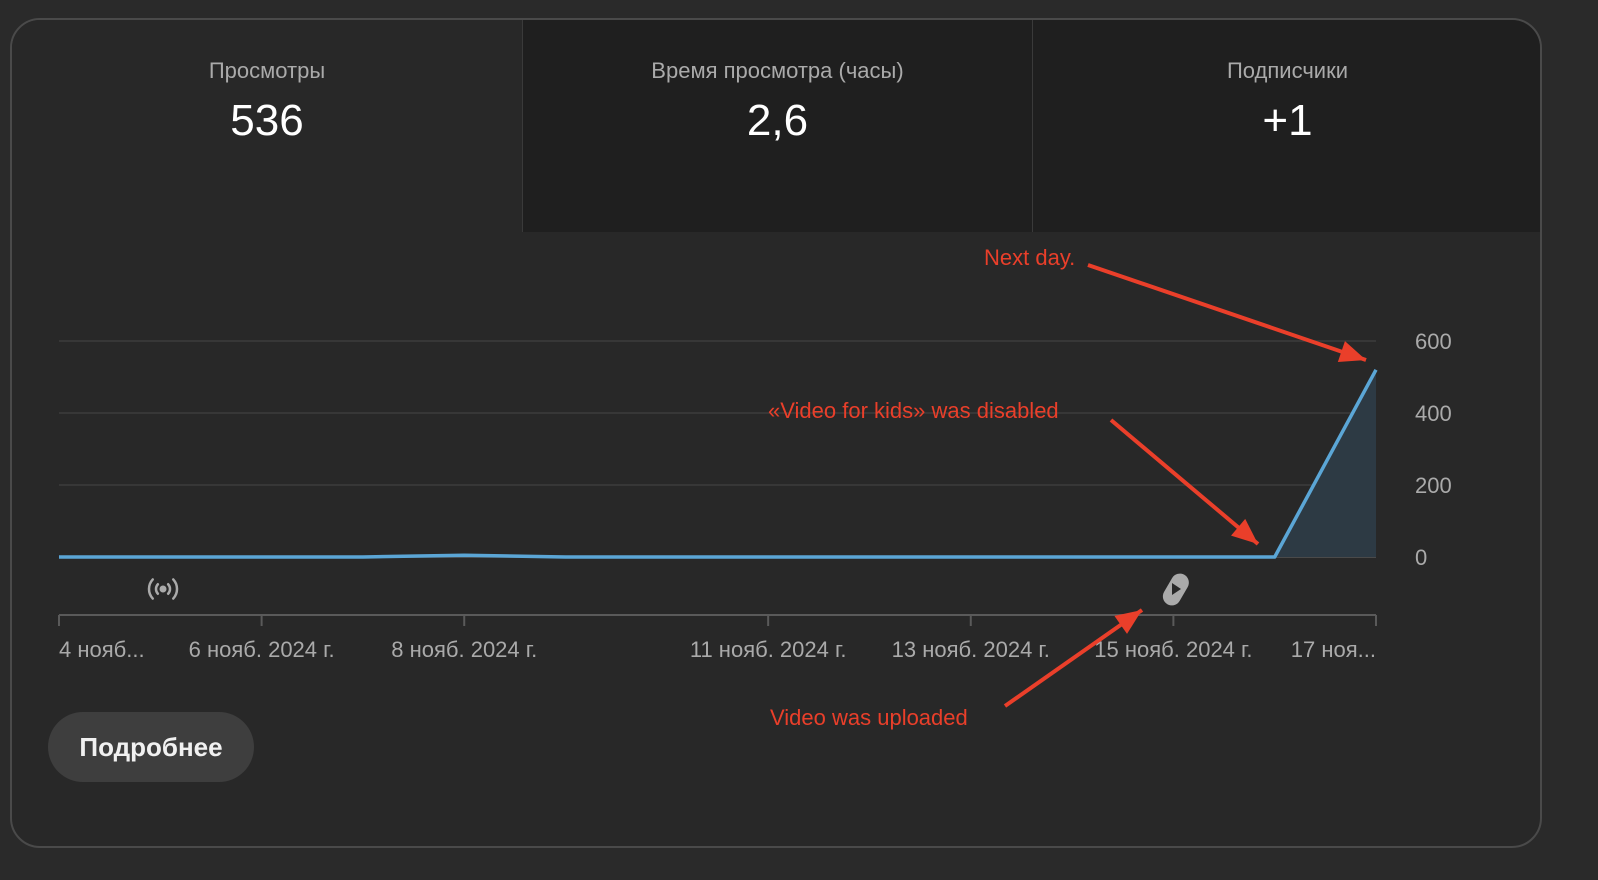 This screenshot has height=880, width=1598. Describe the element at coordinates (869, 717) in the screenshot. I see `annotation-text: Video was uploaded` at that location.